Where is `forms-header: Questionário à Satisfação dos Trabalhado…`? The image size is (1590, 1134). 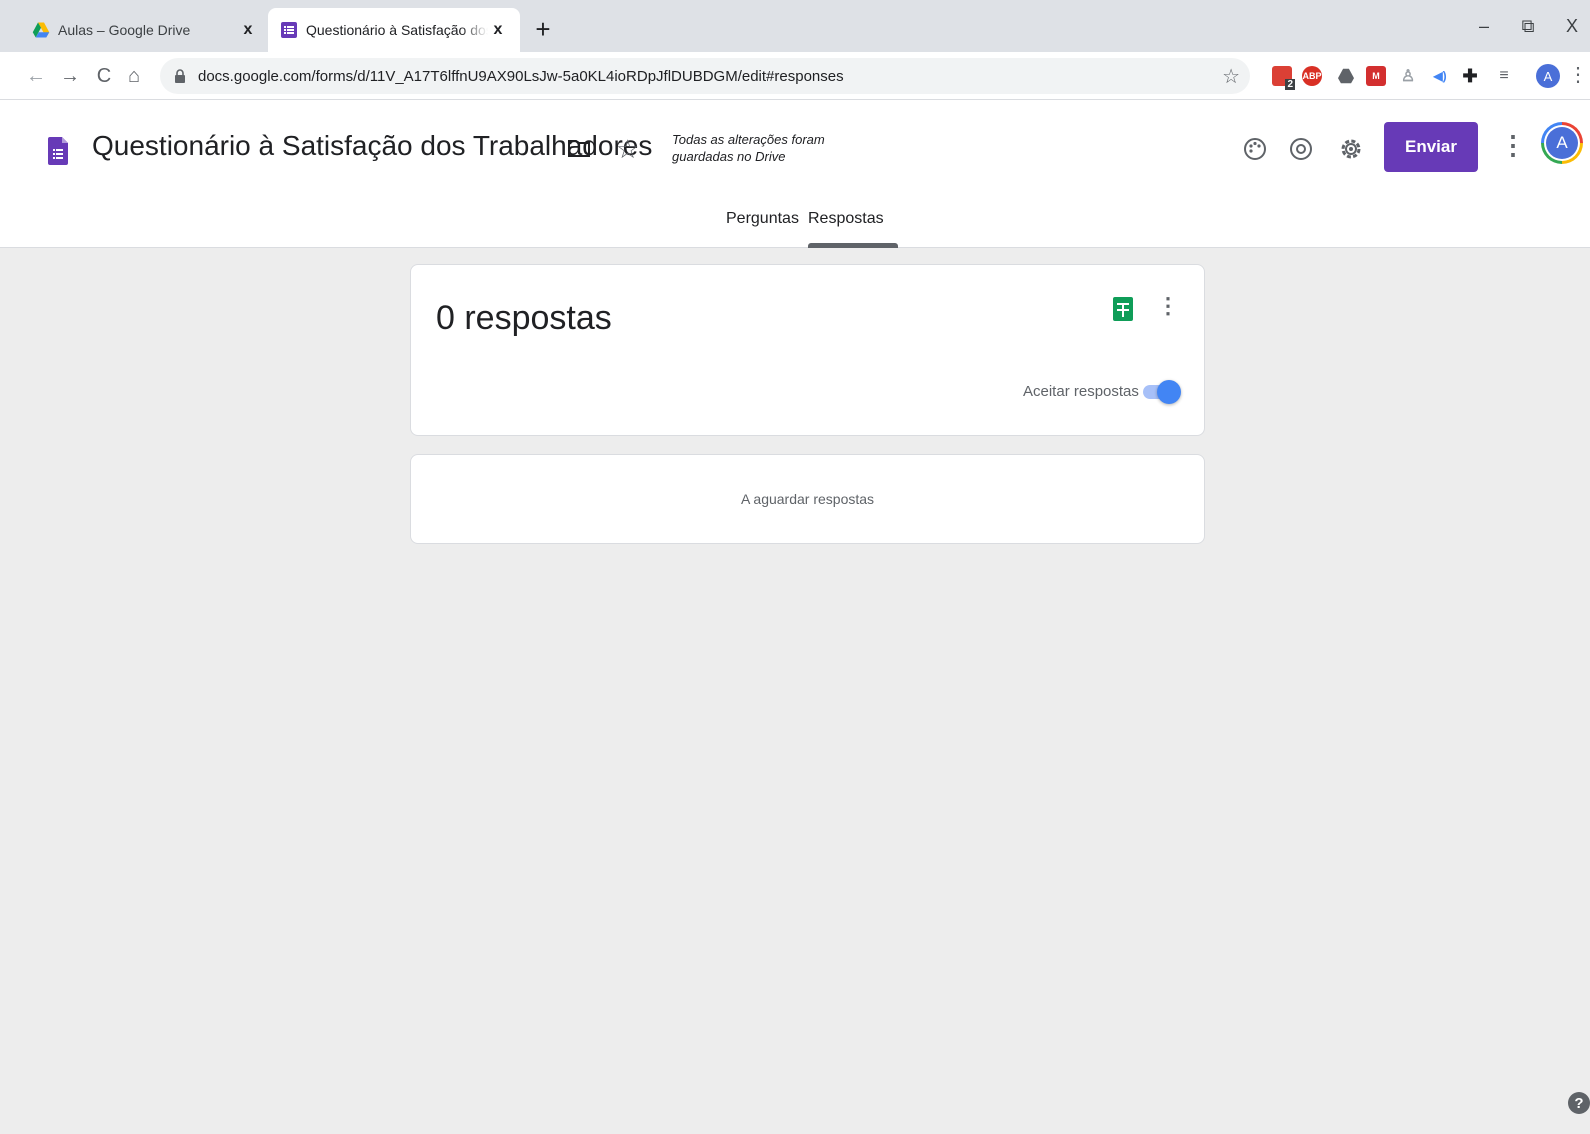
forms-header: Questionário à Satisfação dos Trabalhado… is located at coordinates (795, 174).